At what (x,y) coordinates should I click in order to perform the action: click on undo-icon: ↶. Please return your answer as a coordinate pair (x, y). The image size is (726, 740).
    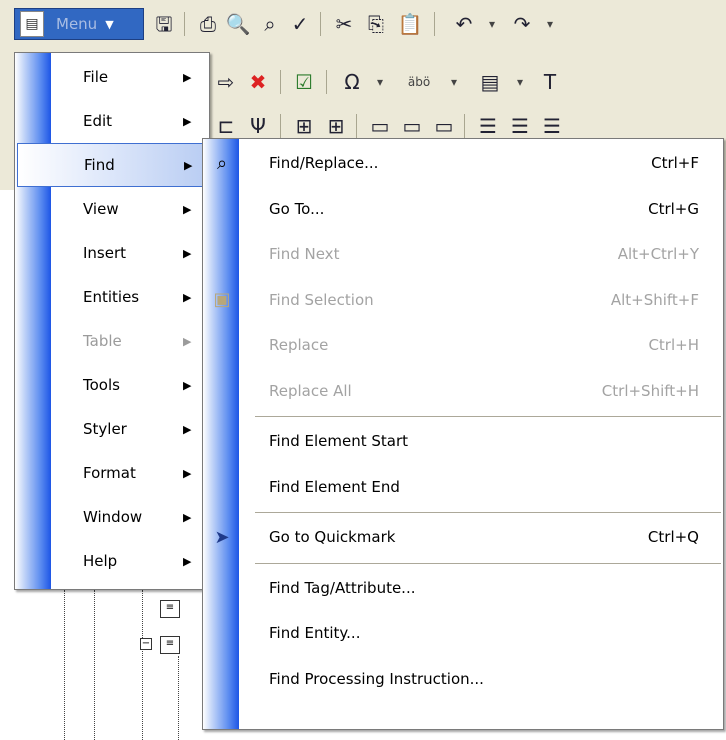
    Looking at the image, I should click on (464, 24).